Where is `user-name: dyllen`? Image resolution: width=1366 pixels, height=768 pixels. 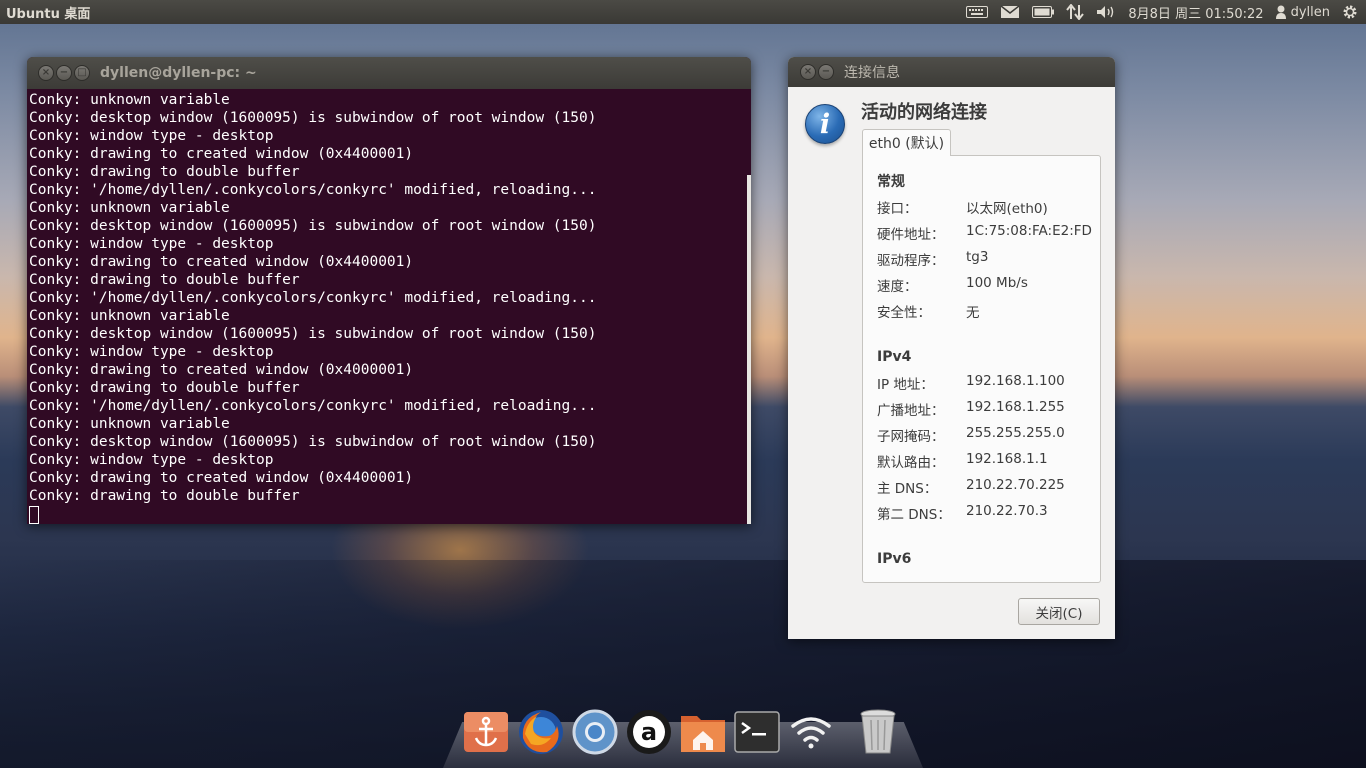
user-name: dyllen is located at coordinates (1310, 12).